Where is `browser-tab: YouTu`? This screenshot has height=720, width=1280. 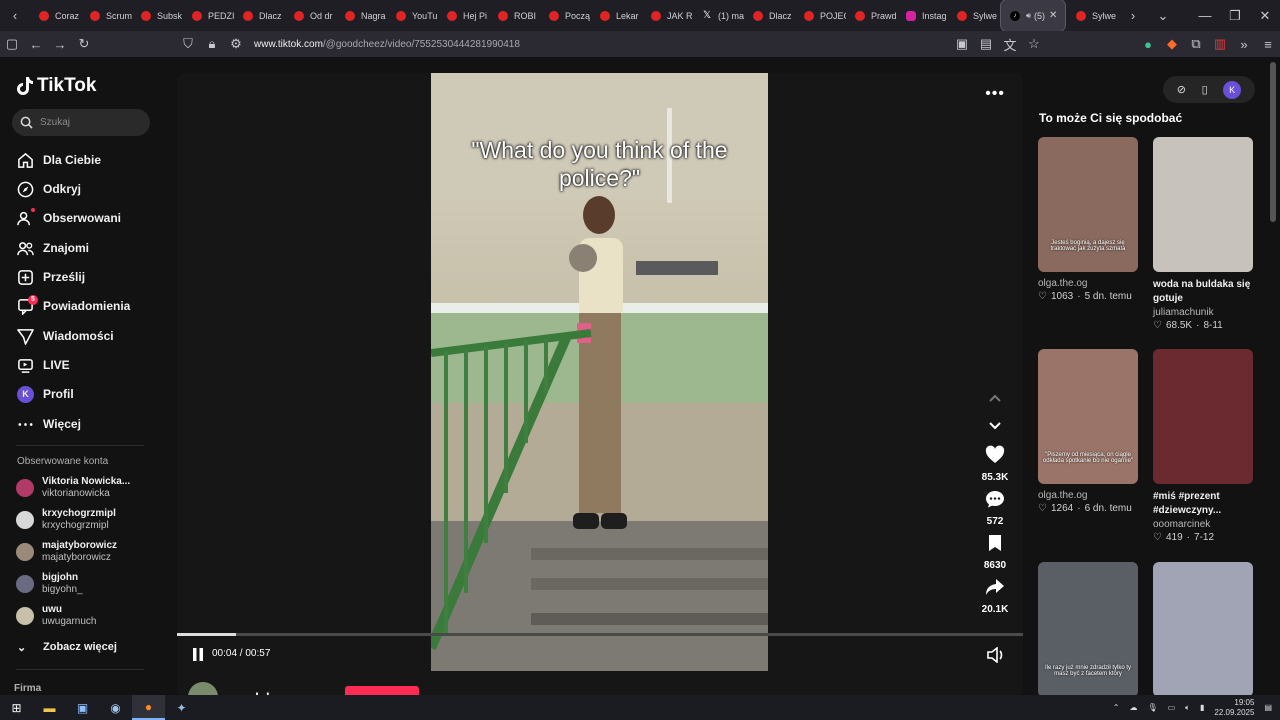
browser-tab: YouTu is located at coordinates (412, 15).